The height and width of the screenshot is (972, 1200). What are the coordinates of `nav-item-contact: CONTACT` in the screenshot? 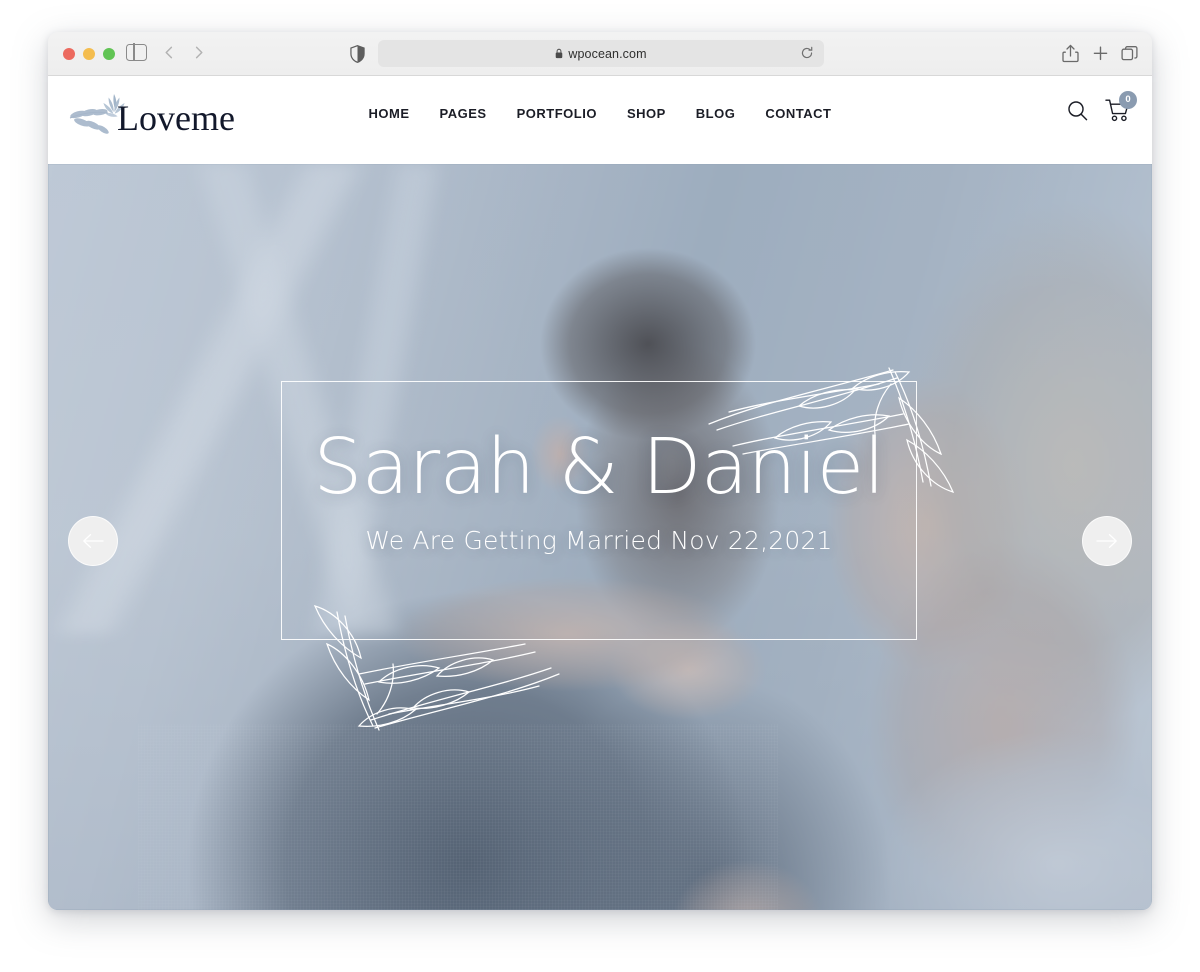 It's located at (798, 113).